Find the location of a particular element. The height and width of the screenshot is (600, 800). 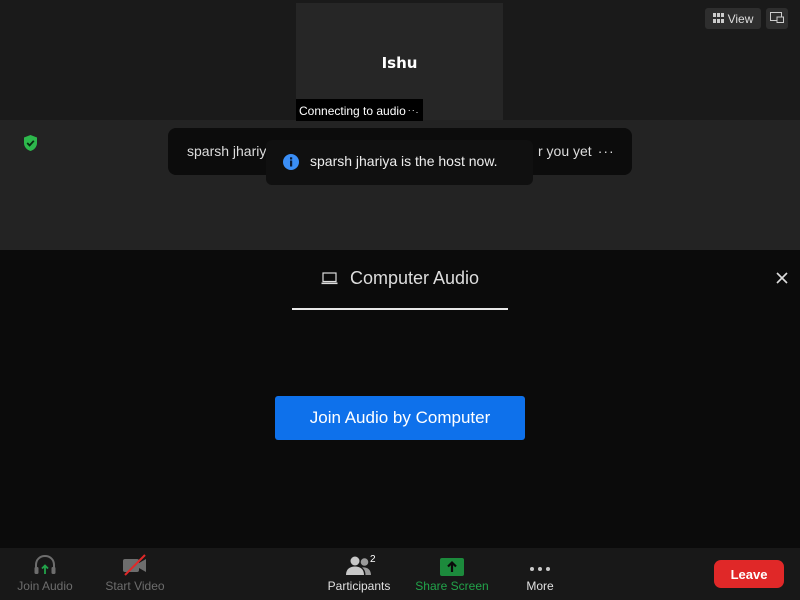

participants-button: 2 Participants is located at coordinates (359, 574).